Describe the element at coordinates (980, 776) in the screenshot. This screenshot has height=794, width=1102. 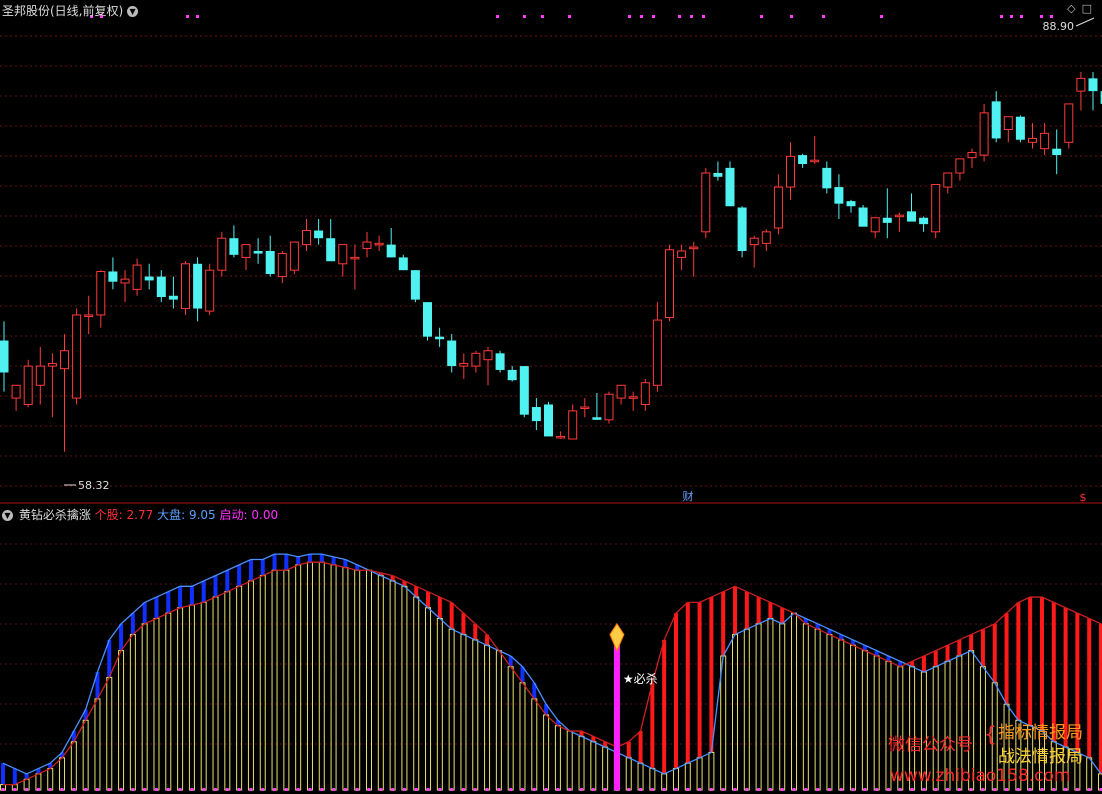
I see `watermark-url: www.zhibiao158.com` at that location.